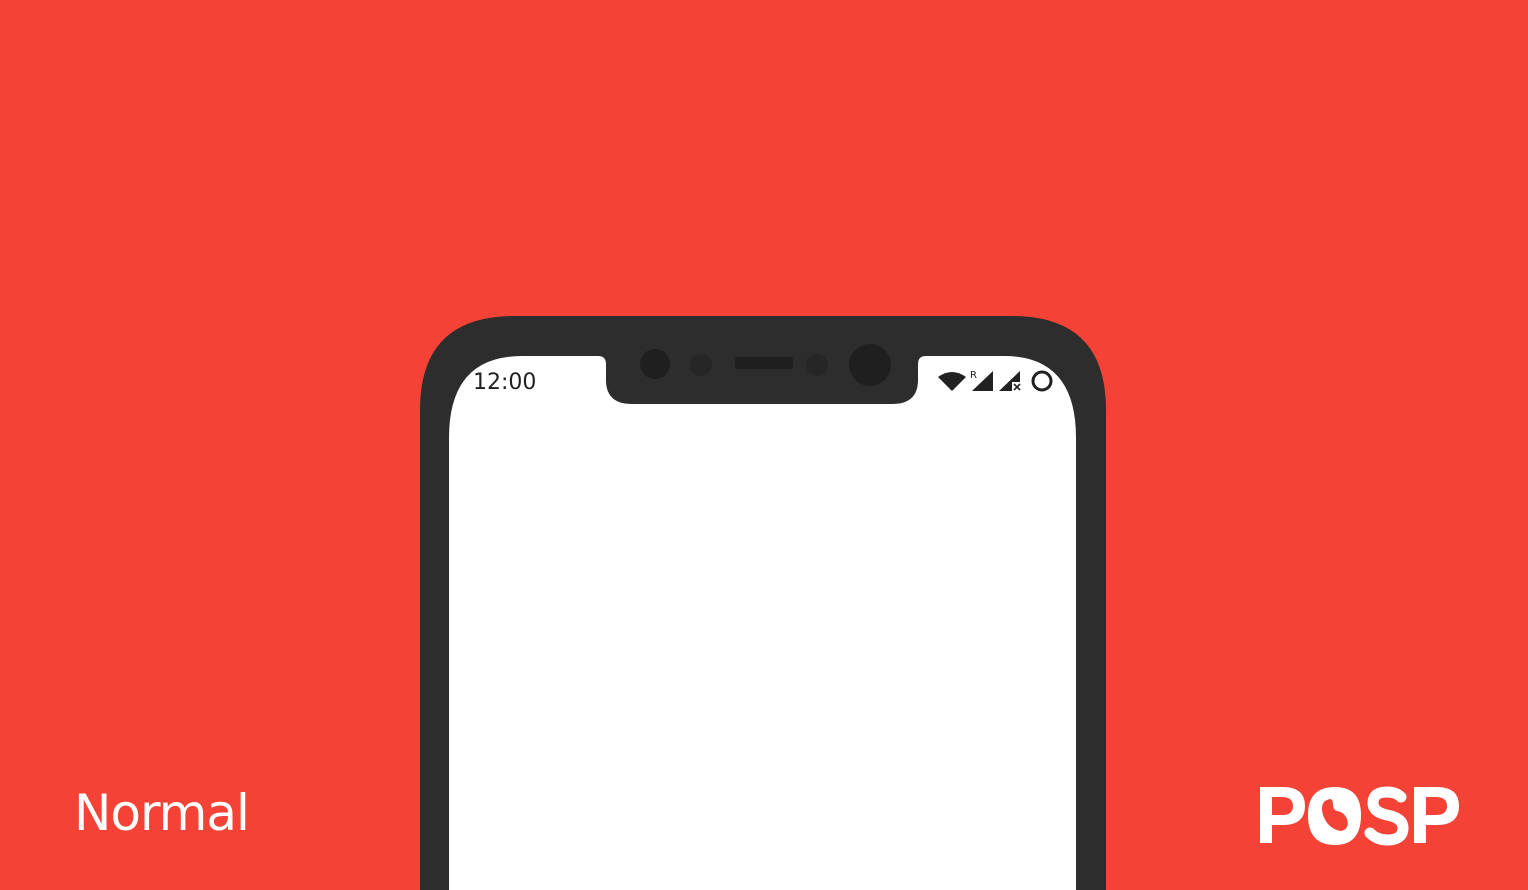 The width and height of the screenshot is (1528, 890). I want to click on earpiece-speaker, so click(764, 363).